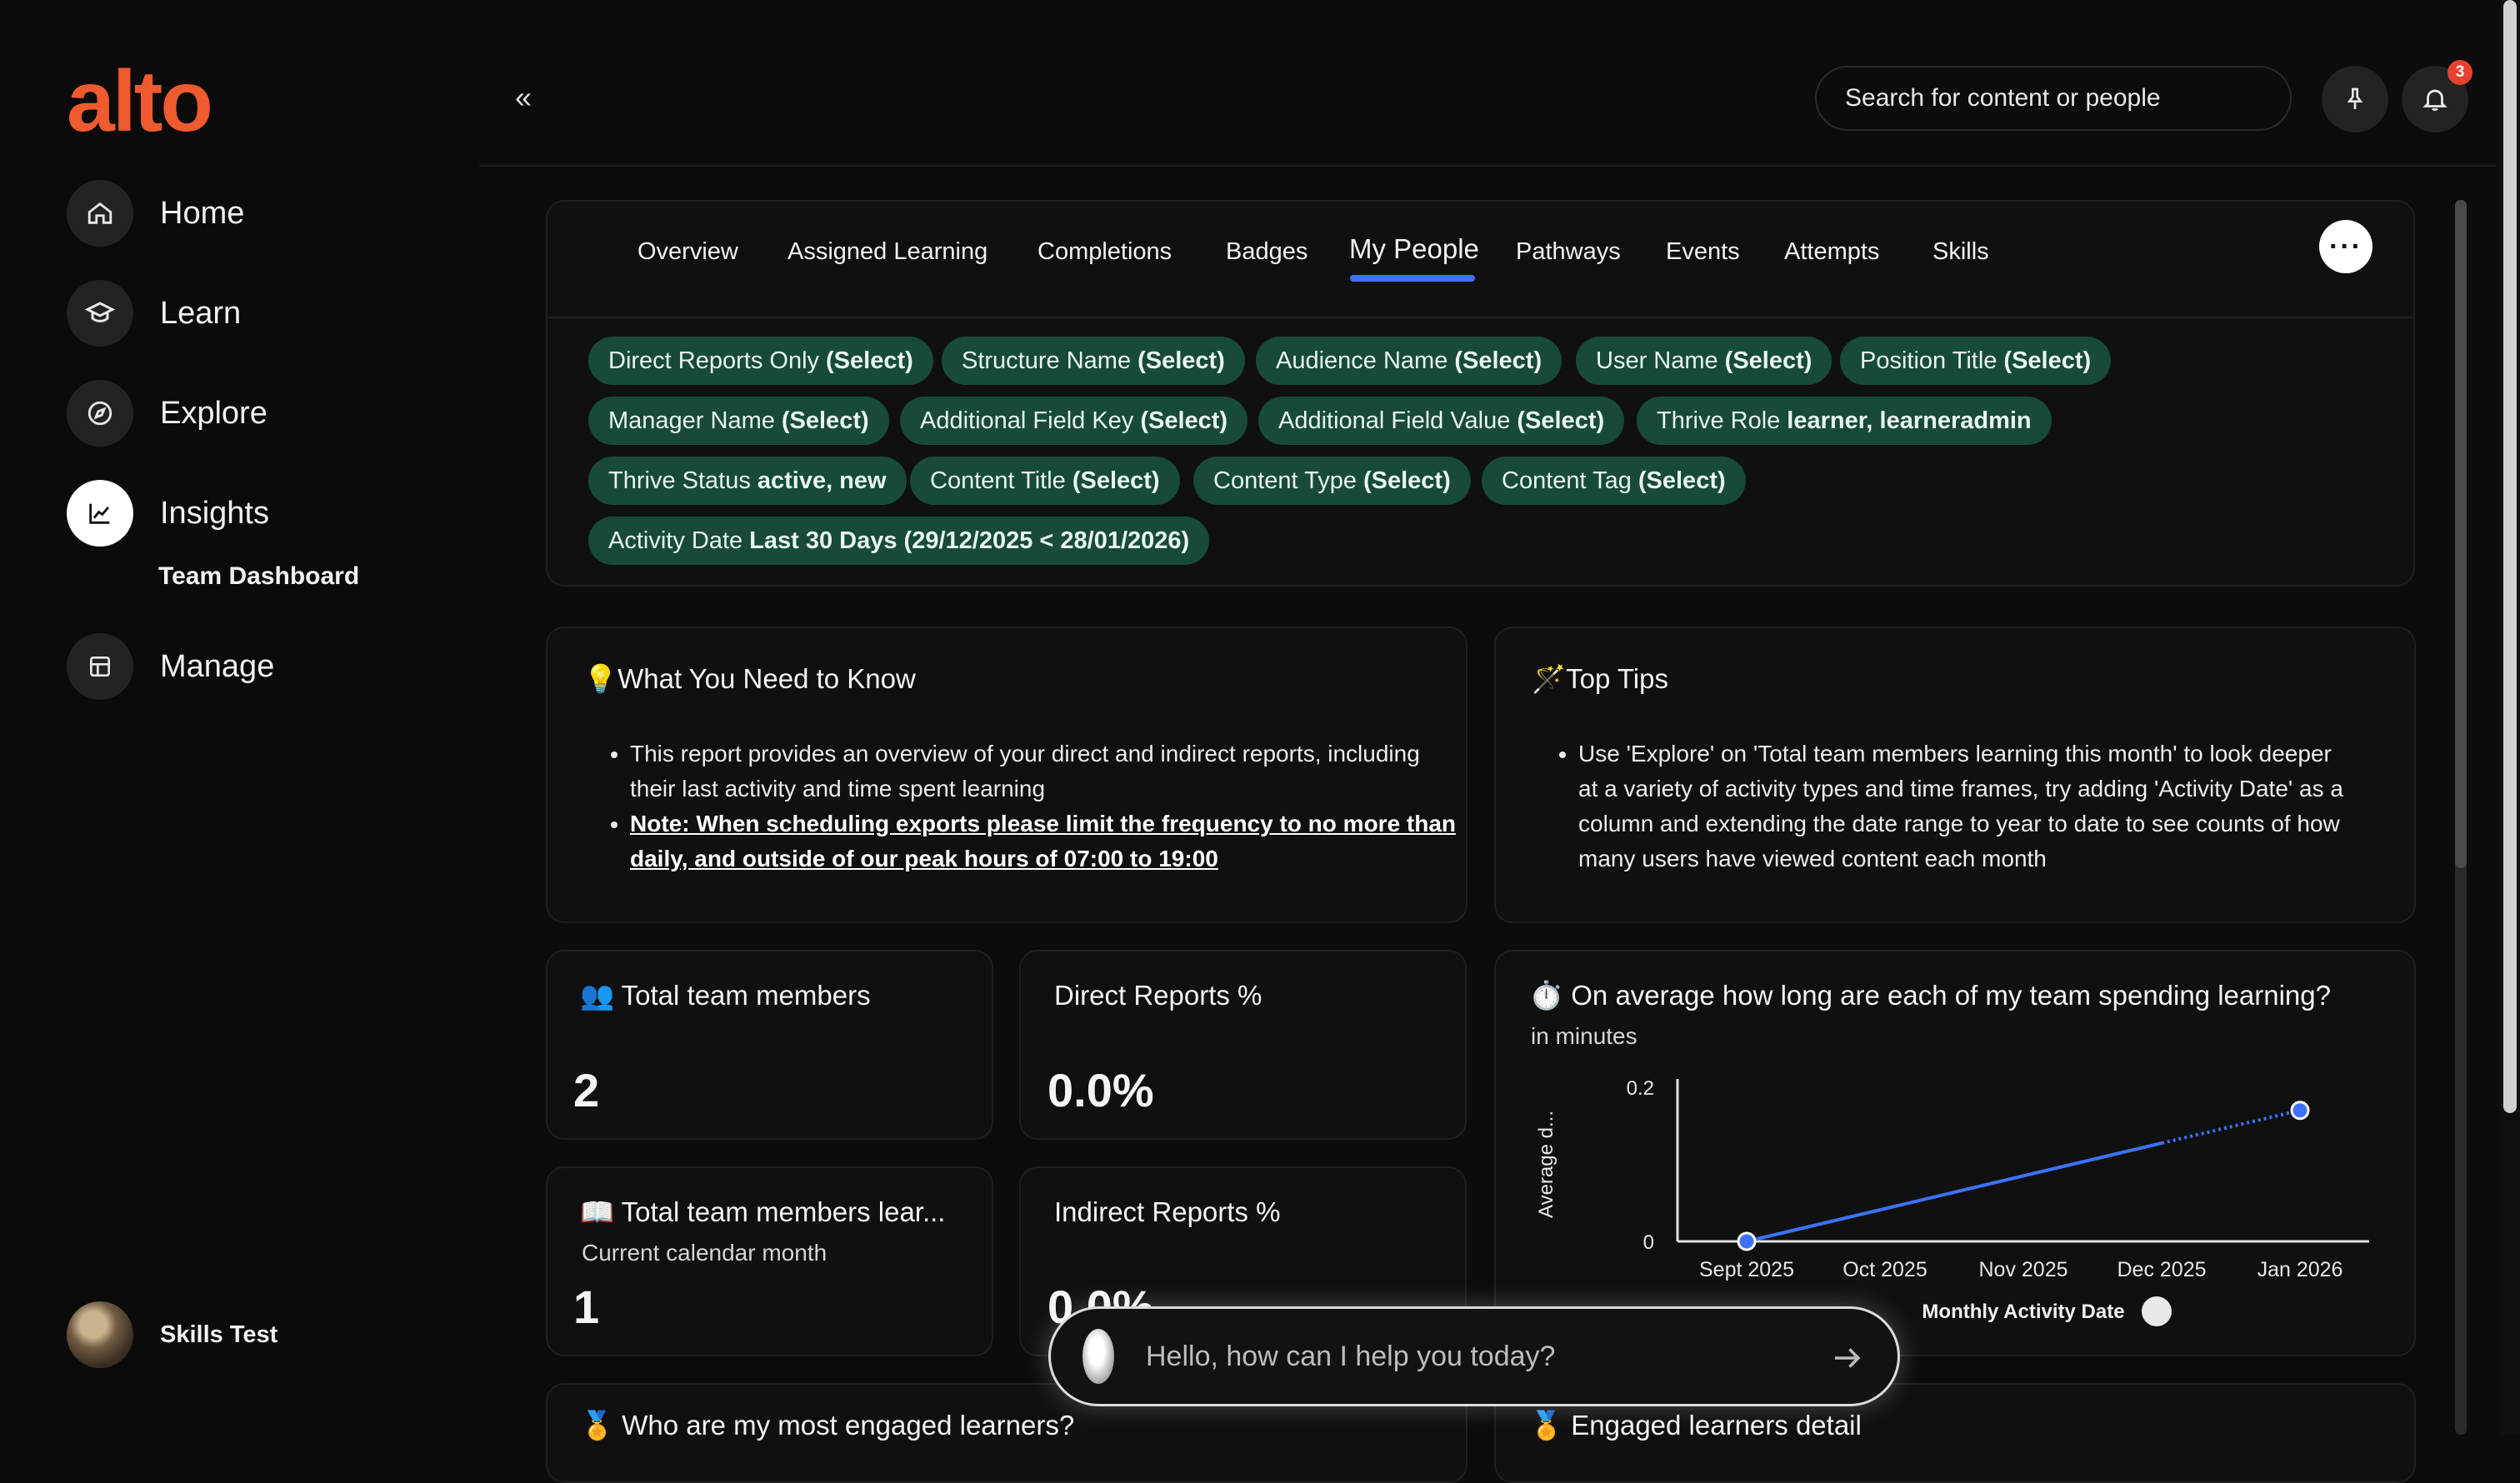 This screenshot has width=2520, height=1483. What do you see at coordinates (1640, 1088) in the screenshot?
I see `y-tick-label: 0.2` at bounding box center [1640, 1088].